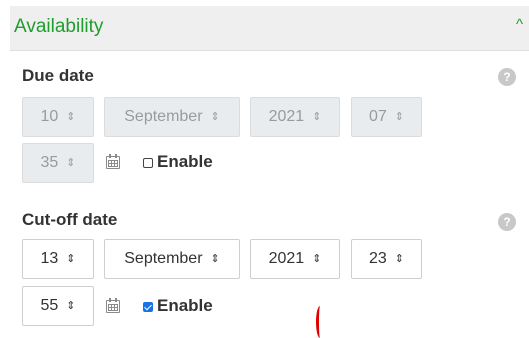 The height and width of the screenshot is (338, 529). I want to click on due-date-day-select: 10 ⇕, so click(58, 117).